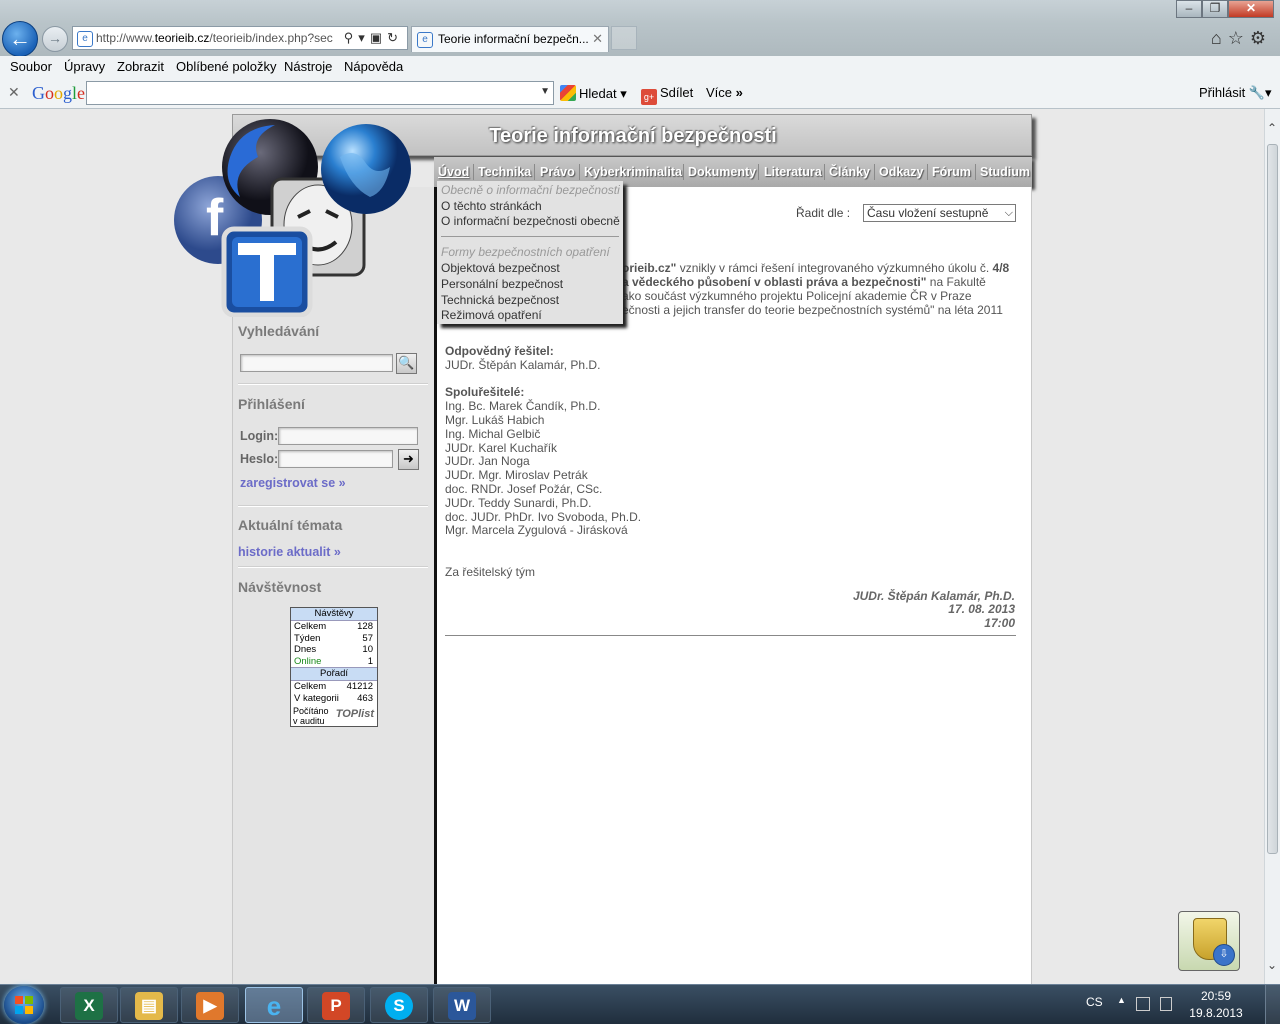 The width and height of the screenshot is (1280, 1024). What do you see at coordinates (633, 172) in the screenshot?
I see `nav-kyberkriminalita: Kyberkriminalita` at bounding box center [633, 172].